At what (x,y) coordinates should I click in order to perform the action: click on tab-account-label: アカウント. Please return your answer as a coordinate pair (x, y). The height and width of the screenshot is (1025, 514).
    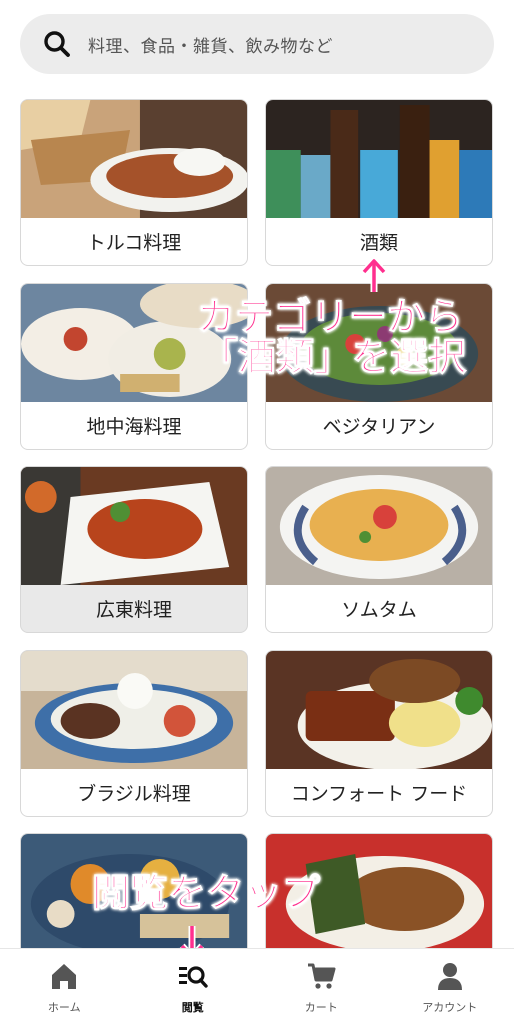
    Looking at the image, I should click on (449, 1007).